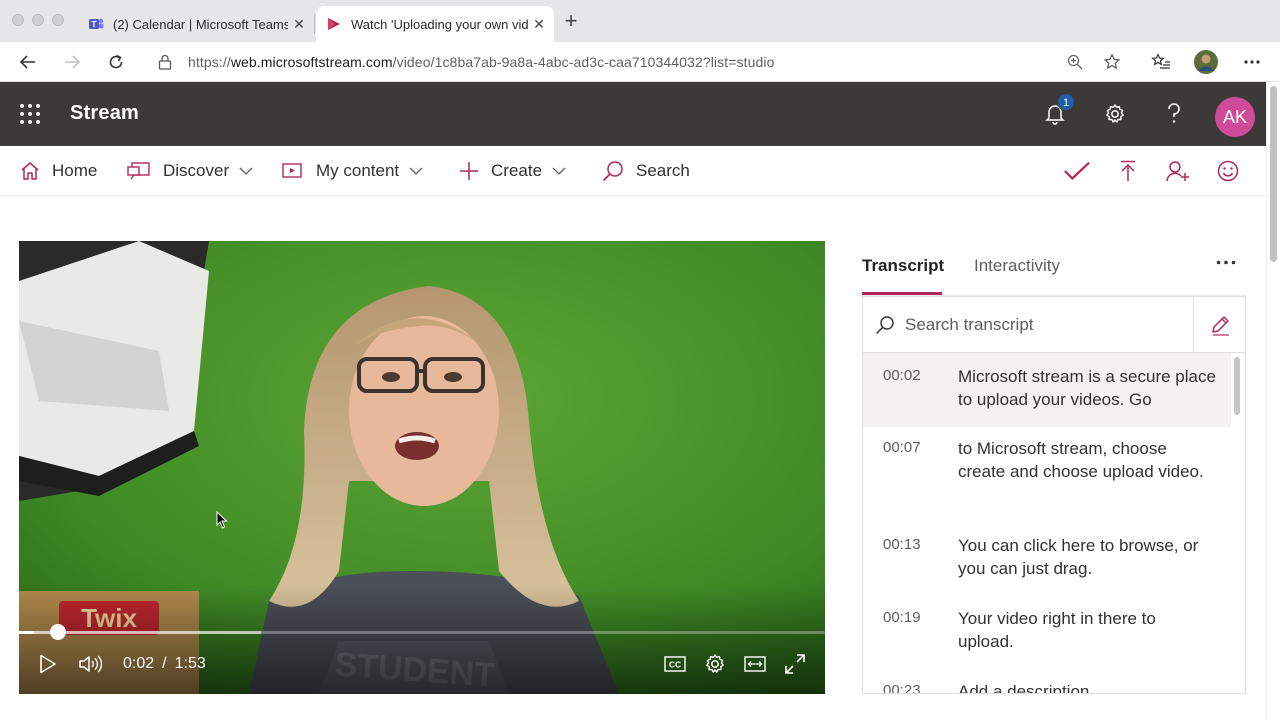 The width and height of the screenshot is (1280, 720). I want to click on edit-transcript-pencil-icon, so click(1219, 324).